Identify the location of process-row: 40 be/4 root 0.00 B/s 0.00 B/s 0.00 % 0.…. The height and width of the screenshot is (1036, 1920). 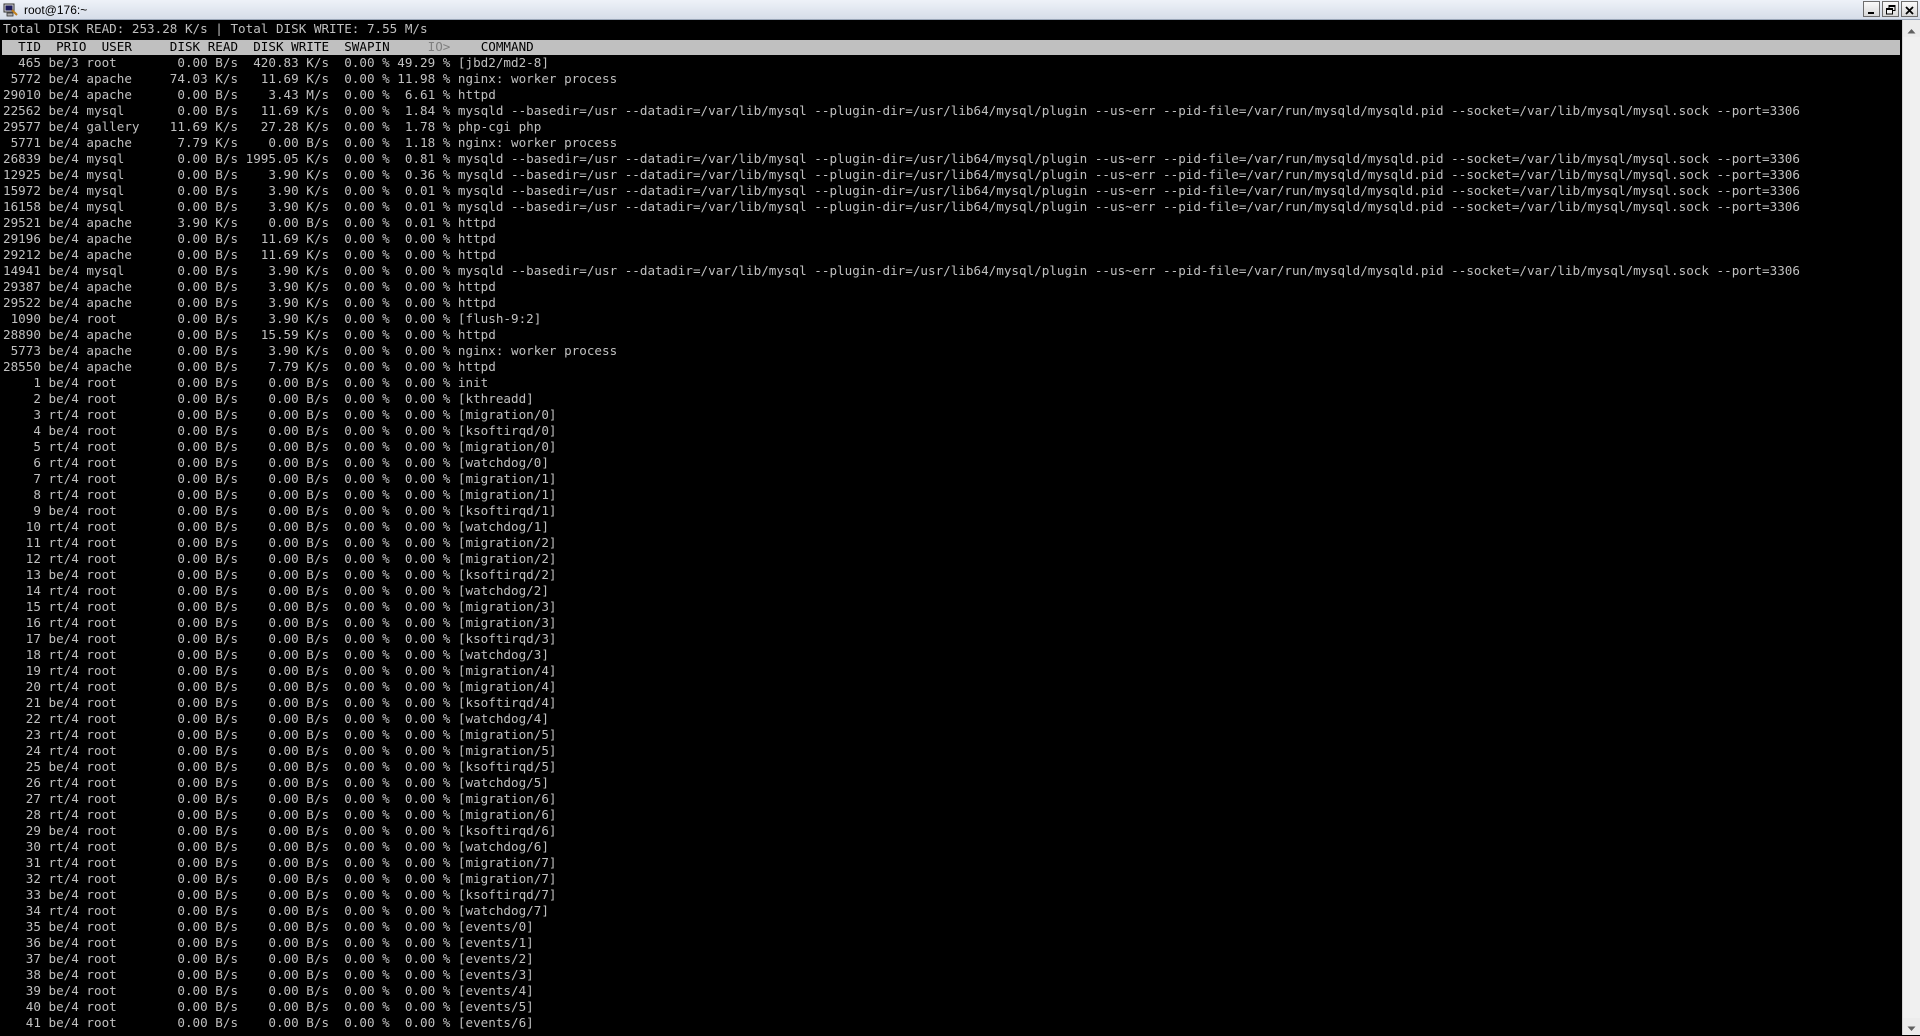
(268, 1006).